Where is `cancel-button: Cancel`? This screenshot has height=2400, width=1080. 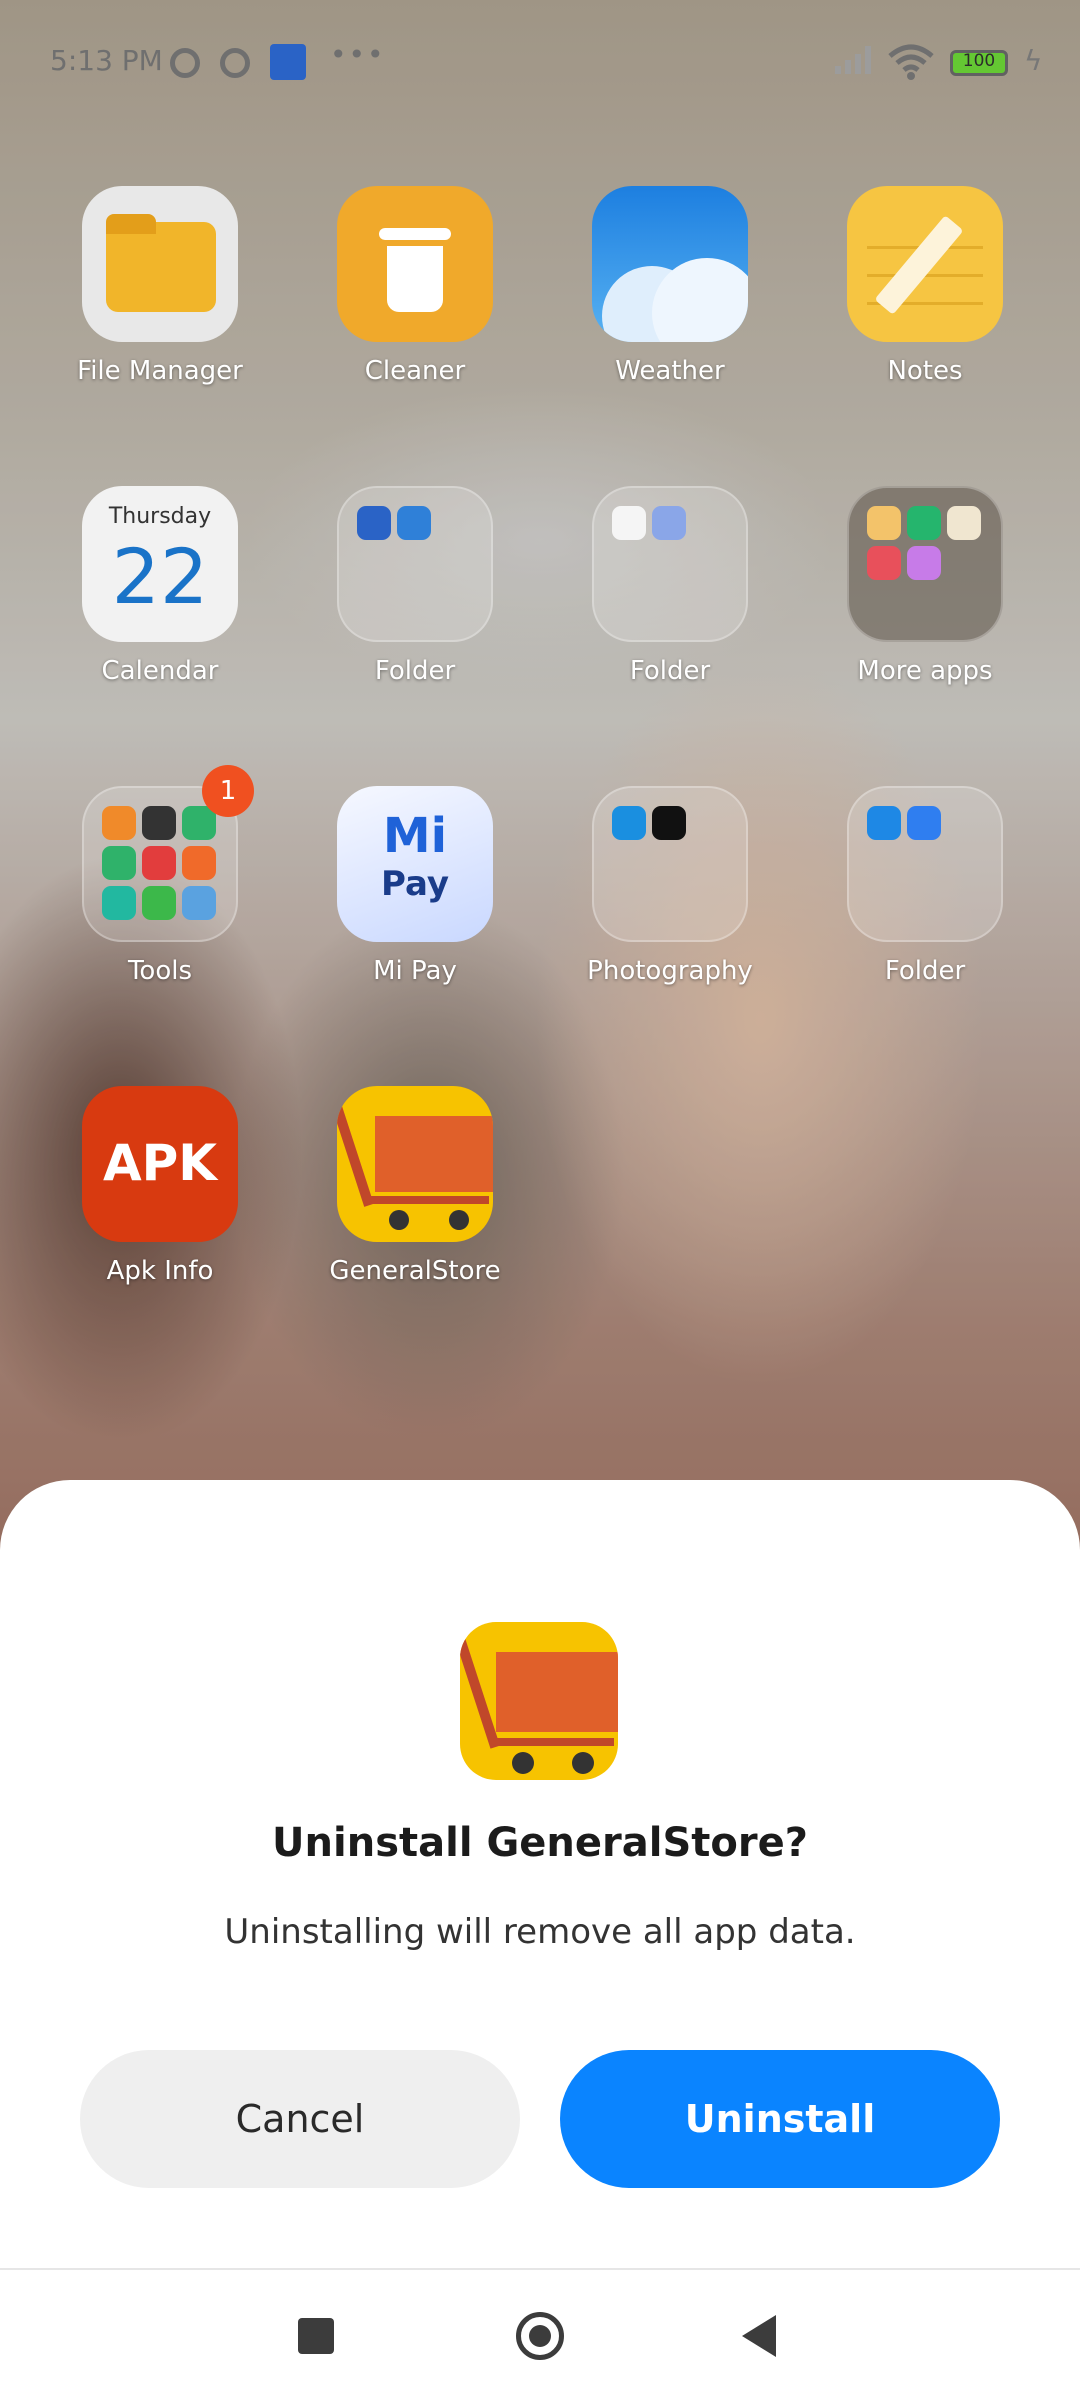
cancel-button: Cancel is located at coordinates (300, 2119).